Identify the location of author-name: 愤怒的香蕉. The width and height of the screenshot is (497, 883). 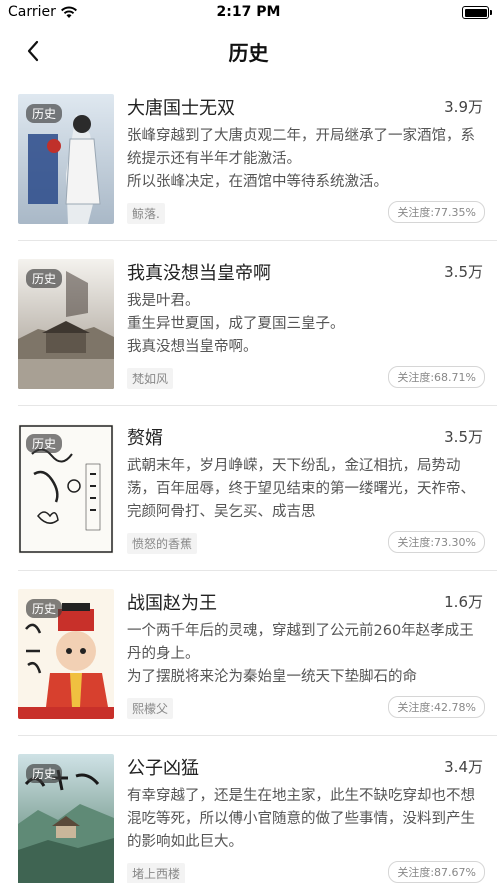
(162, 543).